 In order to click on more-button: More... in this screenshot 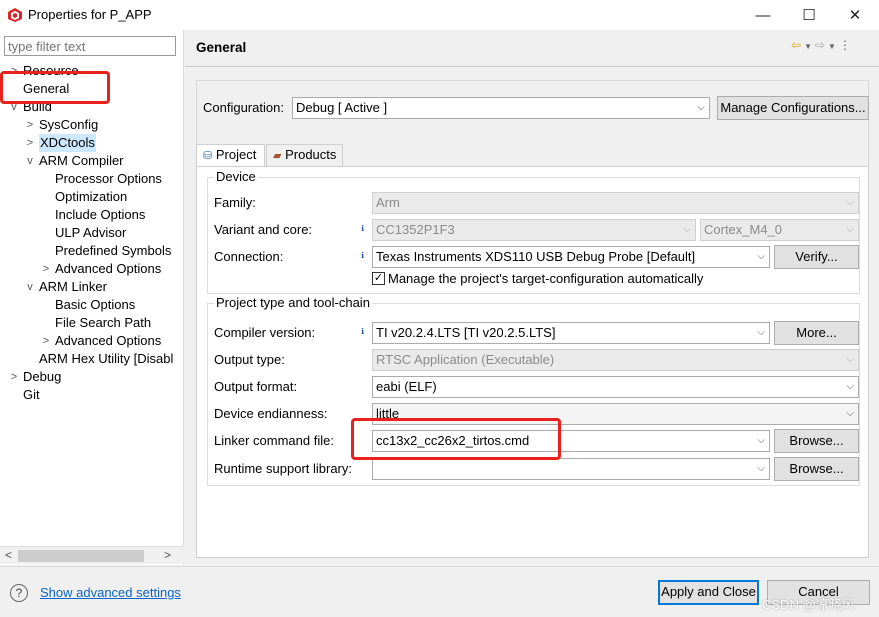, I will do `click(816, 333)`.